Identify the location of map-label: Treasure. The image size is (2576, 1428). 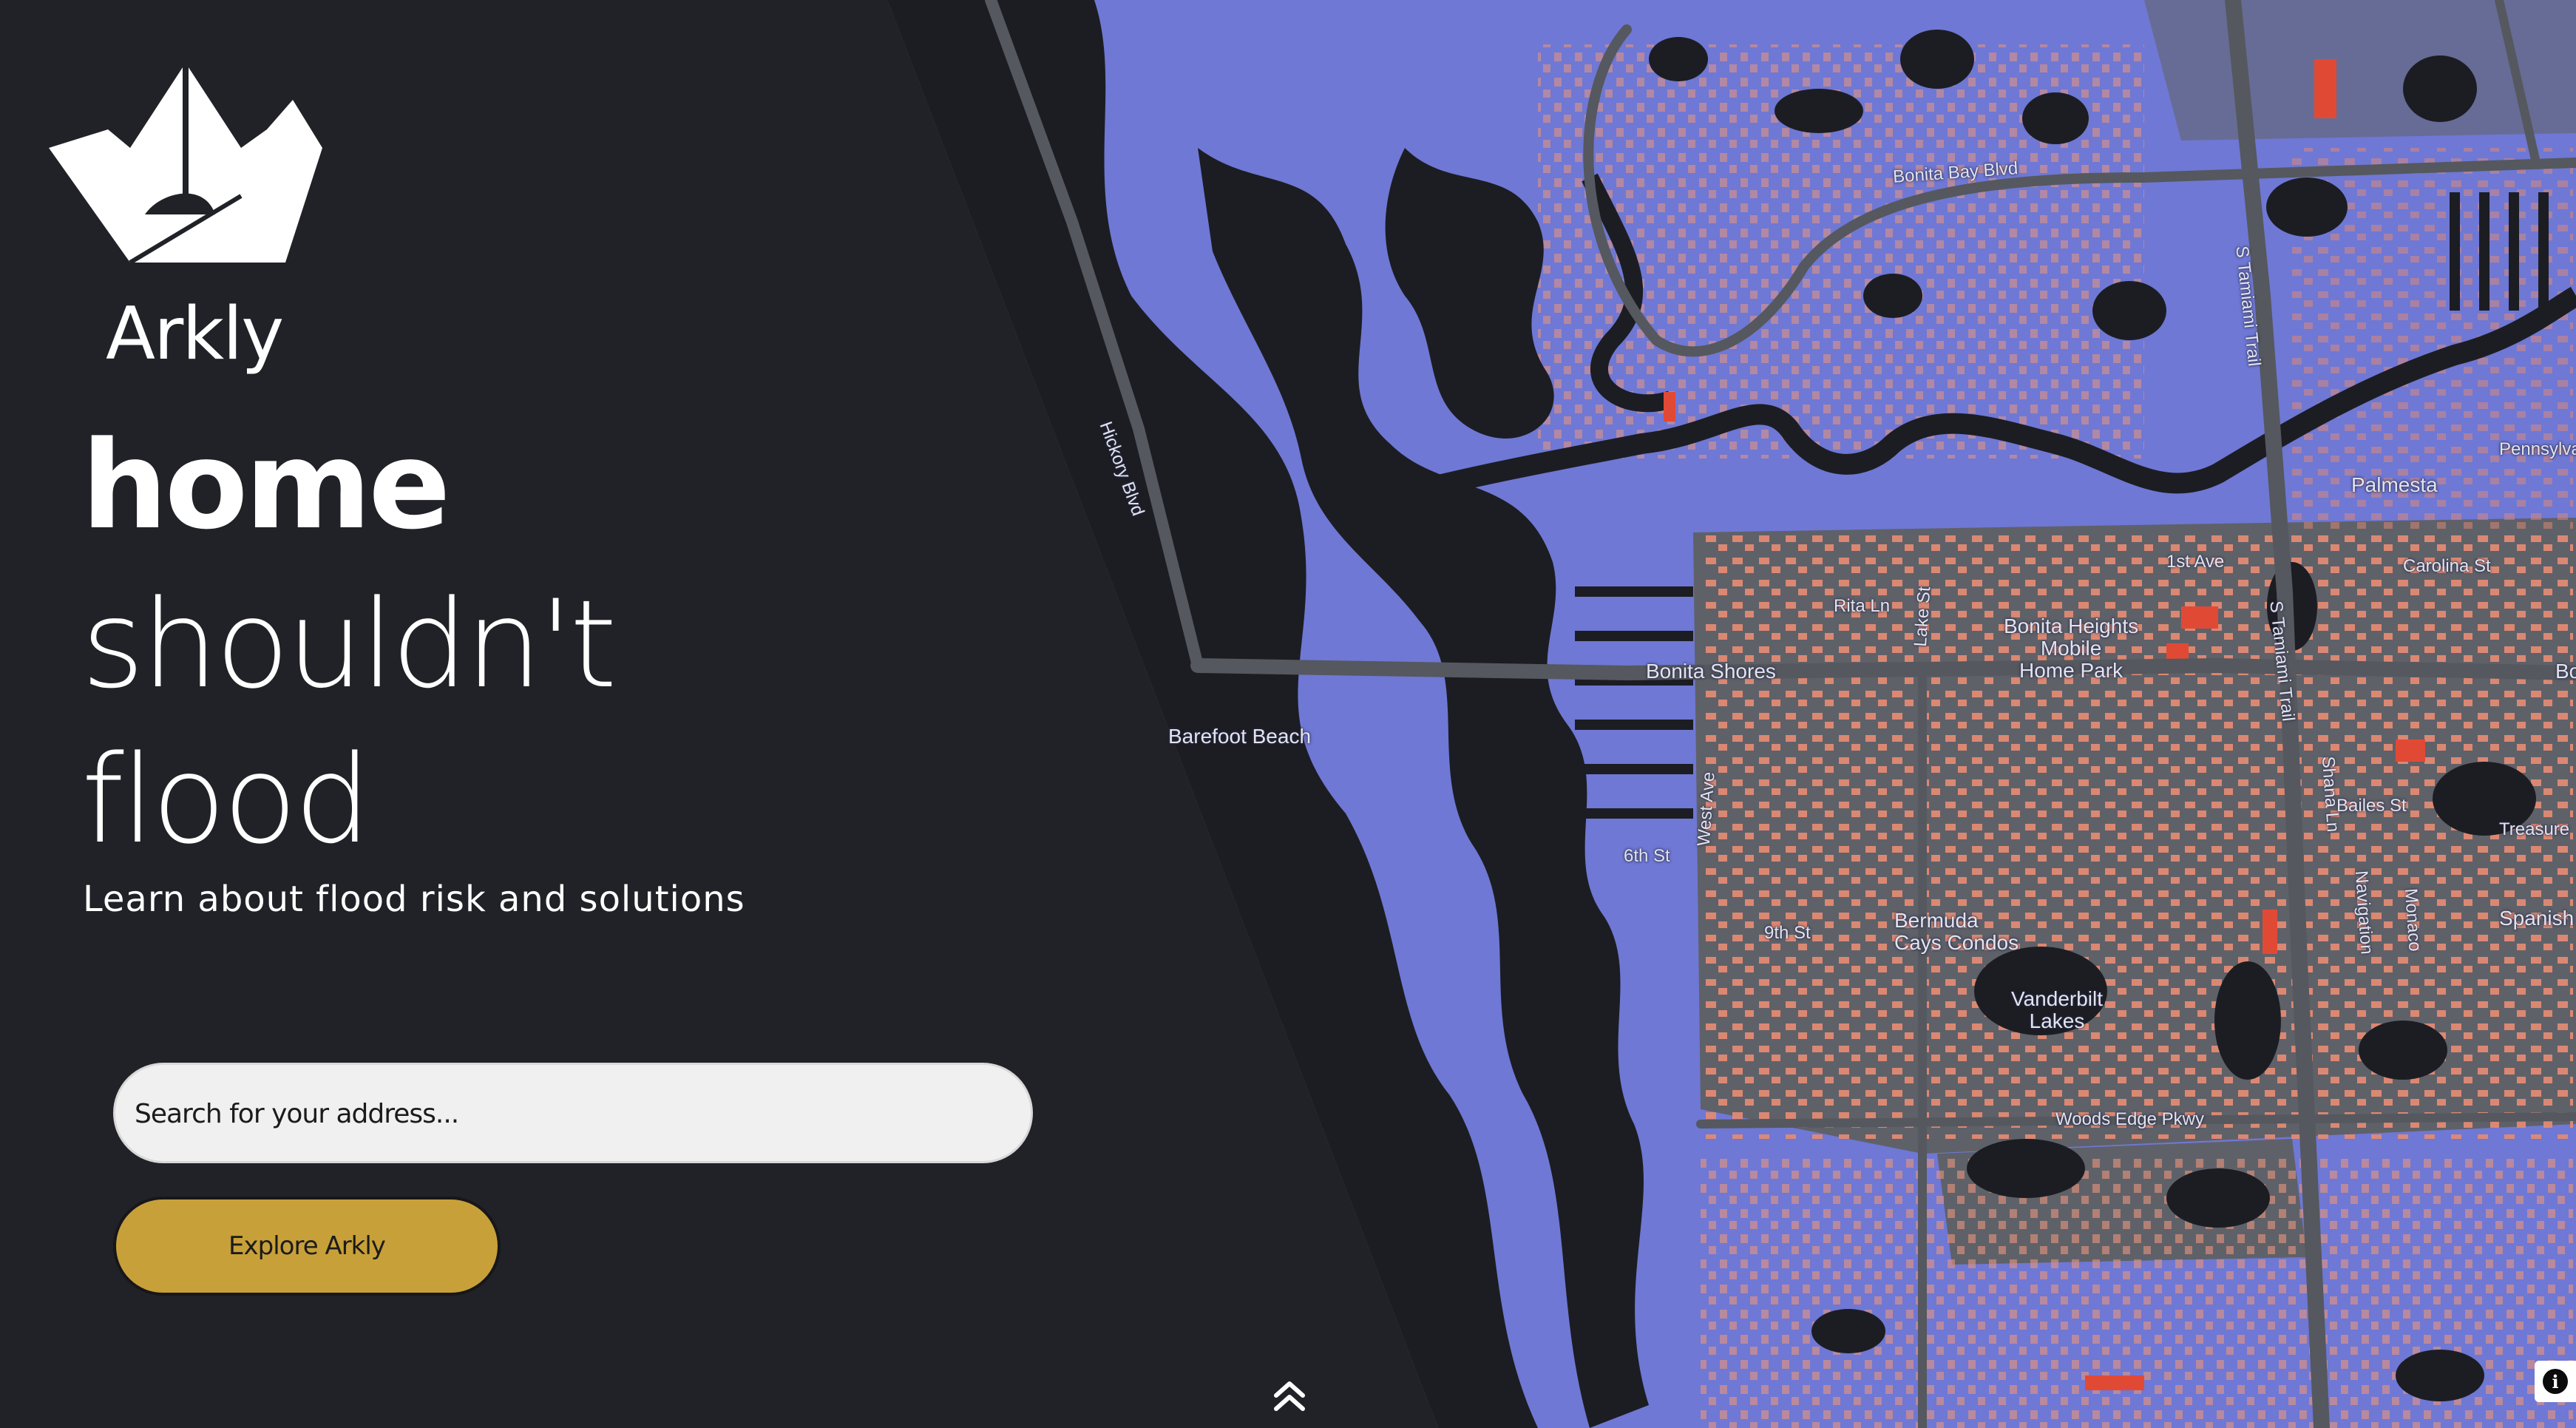
(2534, 829).